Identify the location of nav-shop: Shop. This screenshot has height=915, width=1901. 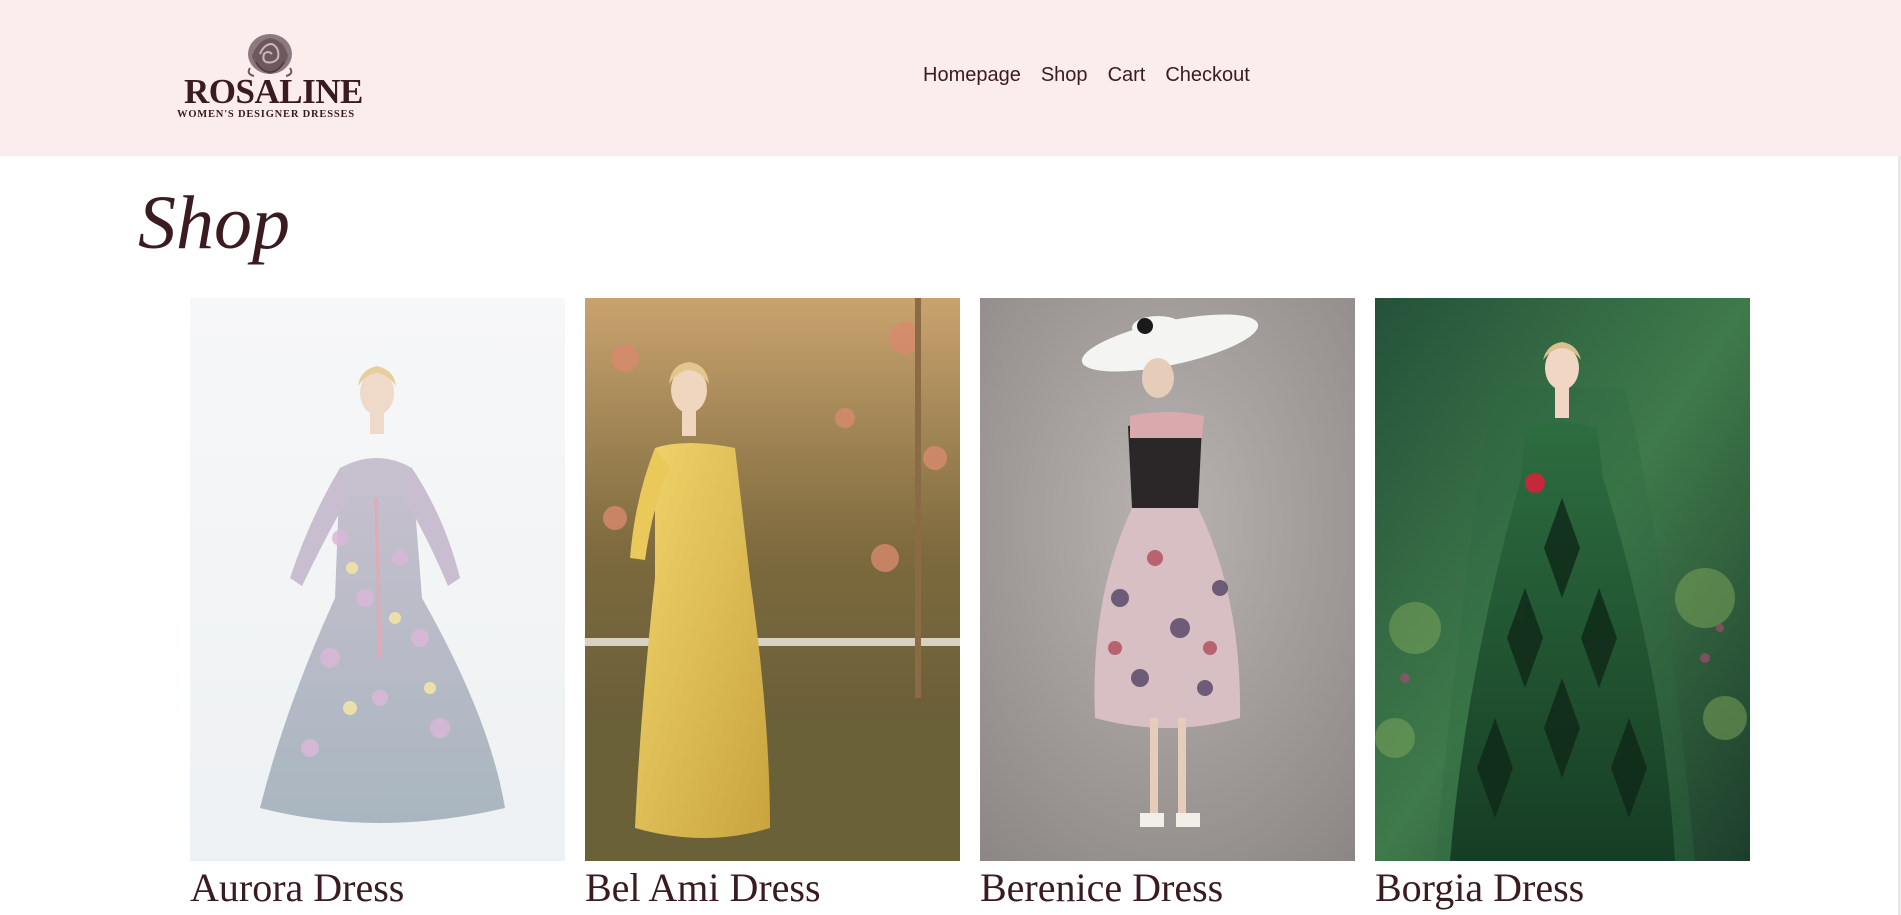
(1064, 75).